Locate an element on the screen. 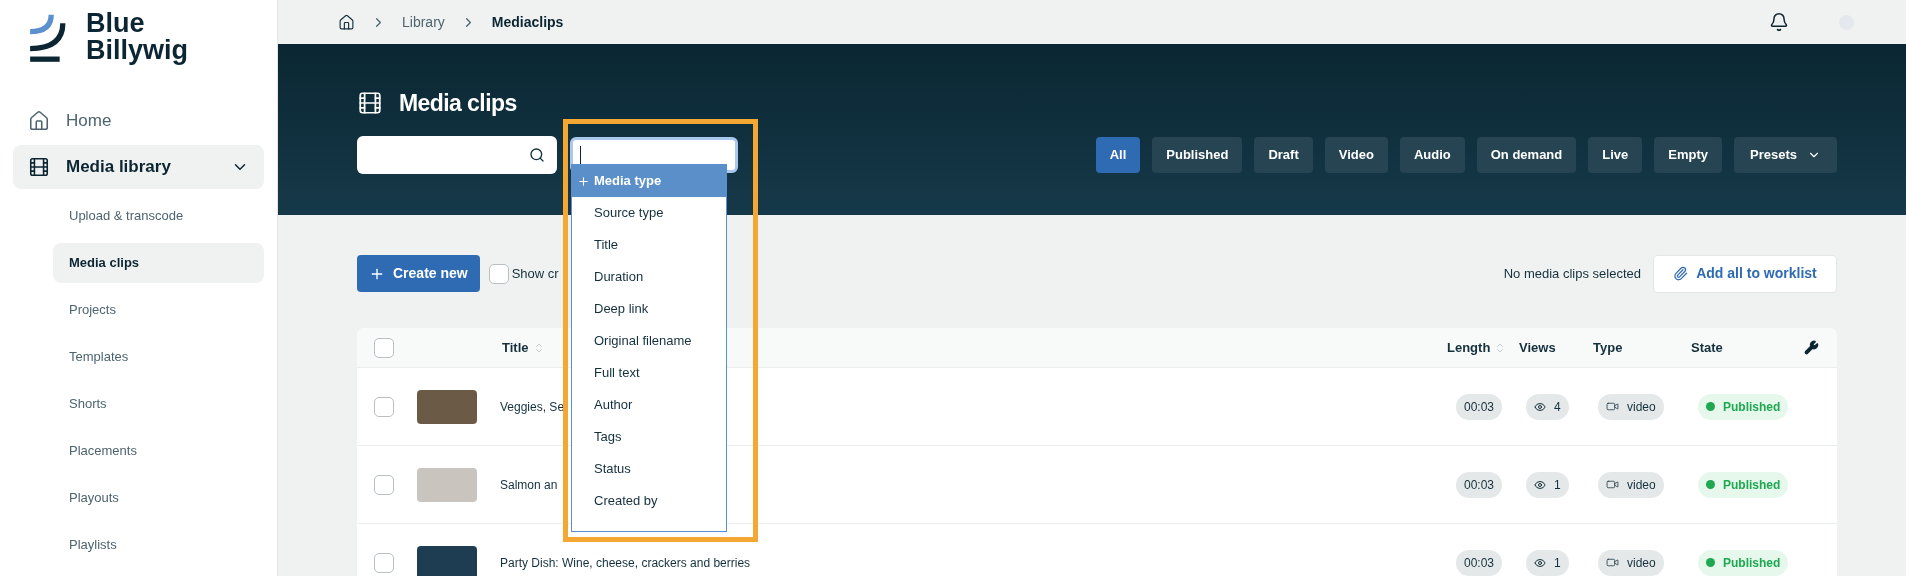  clip-title: Veggies, Se is located at coordinates (532, 406).